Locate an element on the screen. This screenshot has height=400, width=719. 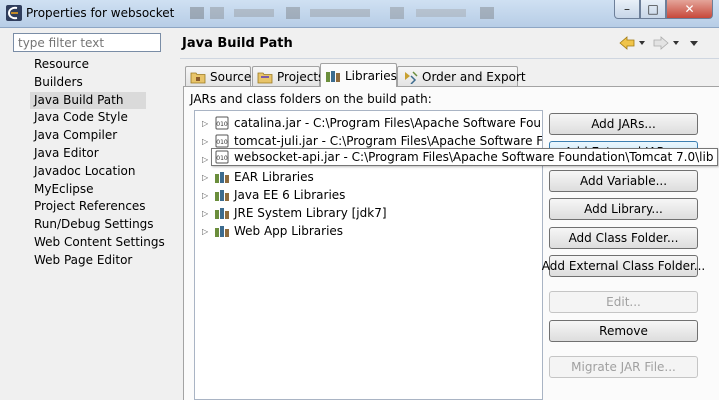
page-navigation is located at coordinates (658, 43).